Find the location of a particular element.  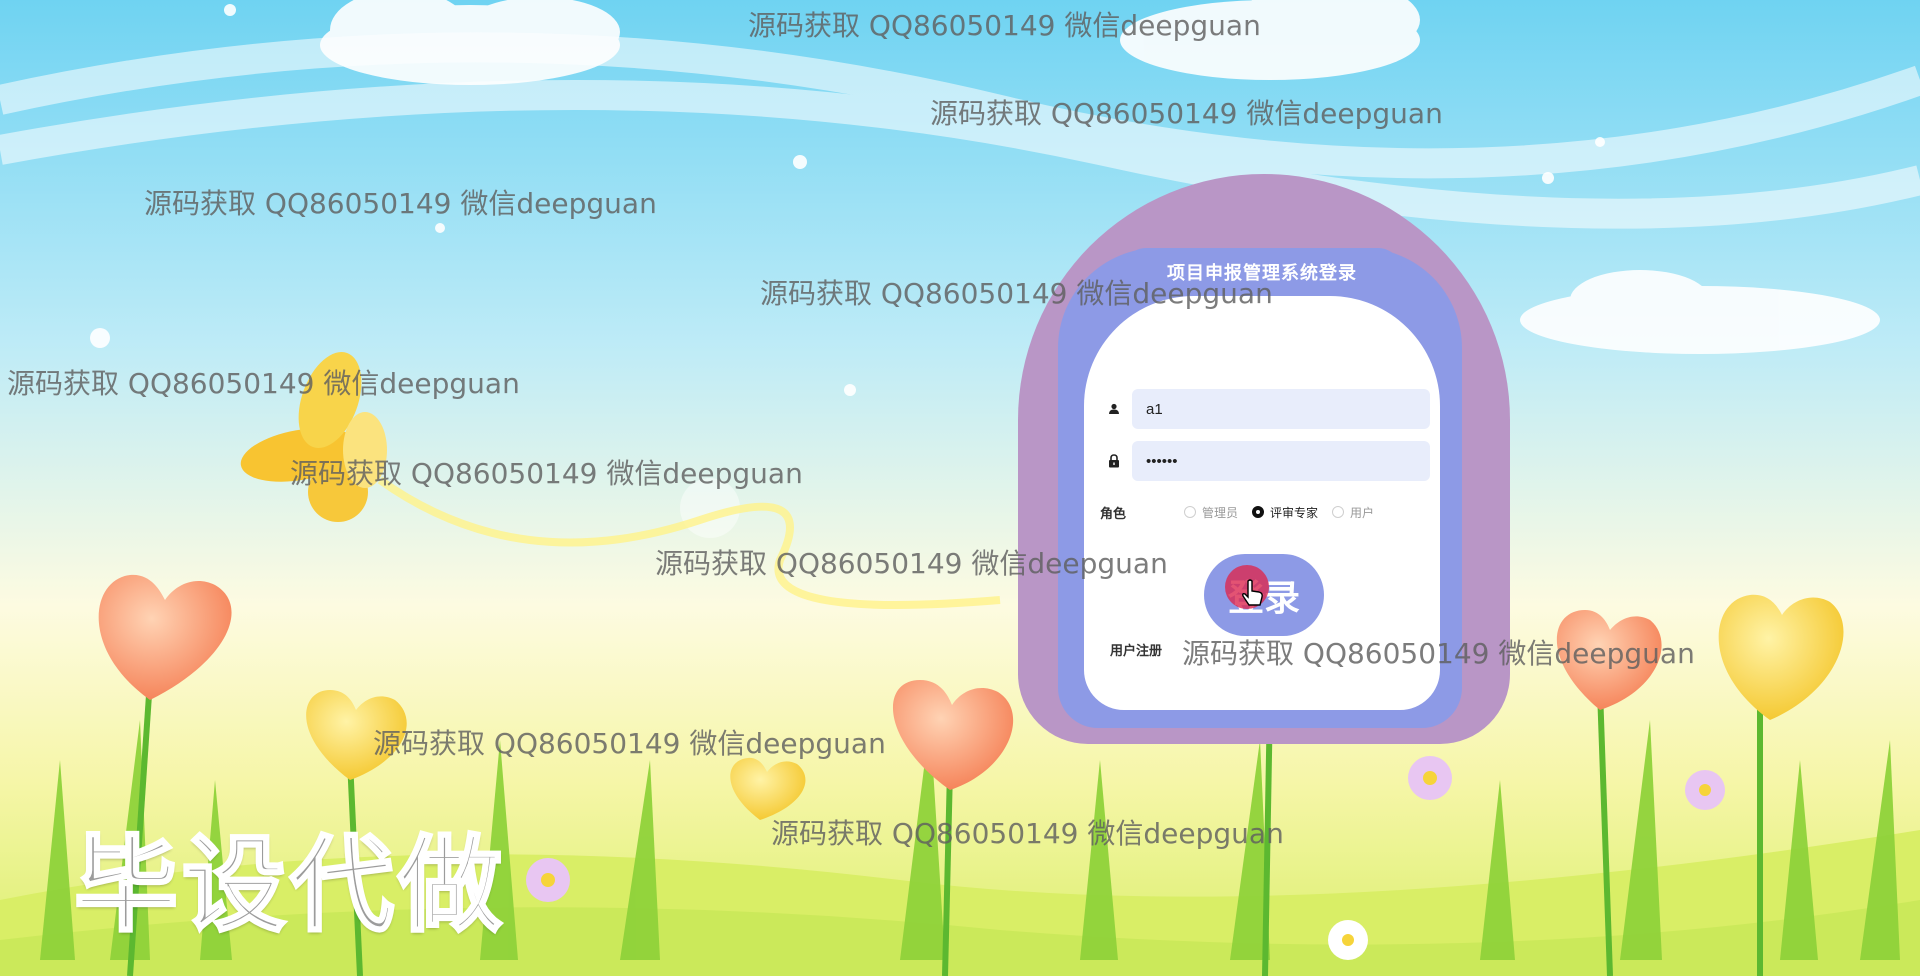

lock-icon is located at coordinates (1114, 461).